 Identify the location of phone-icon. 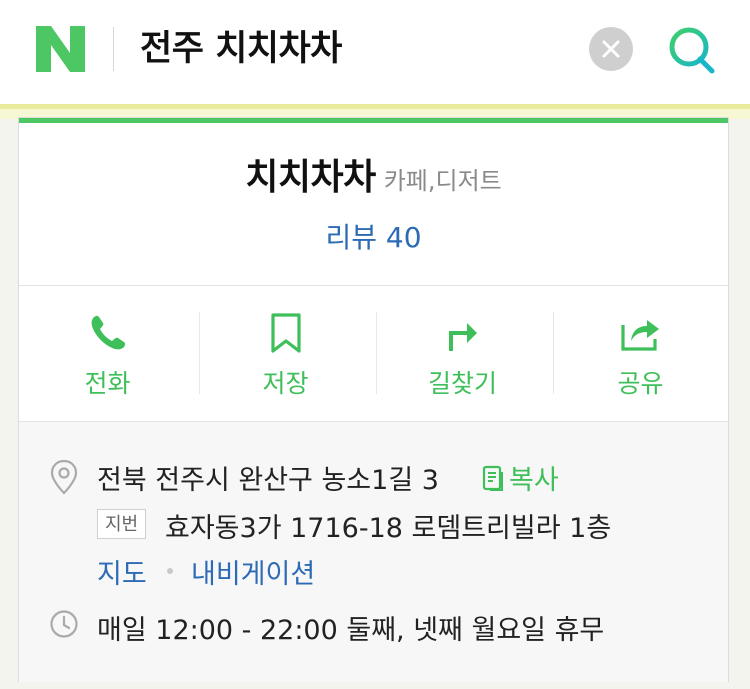
(108, 332).